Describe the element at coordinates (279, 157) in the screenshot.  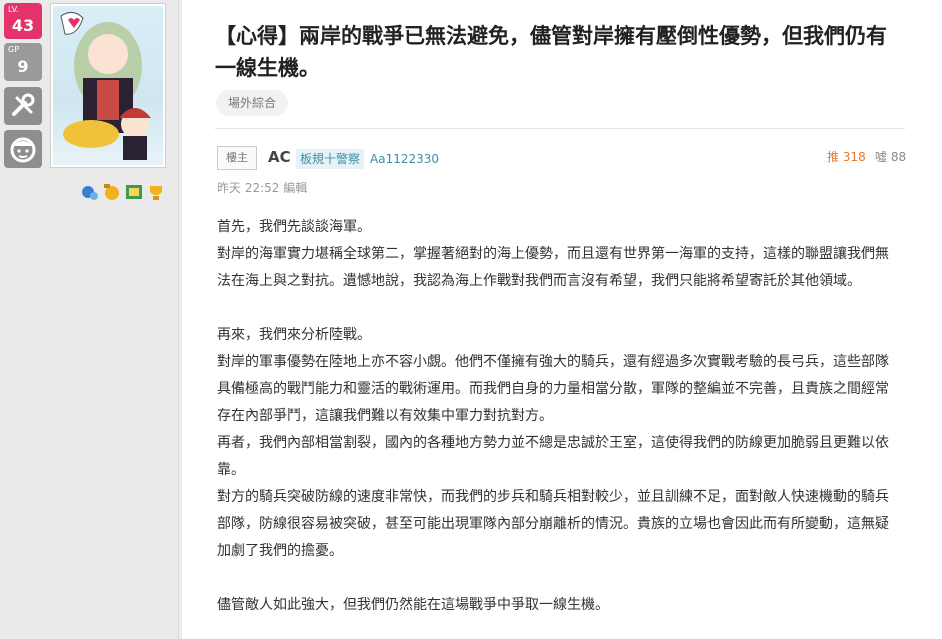
I see `author-name: AC` at that location.